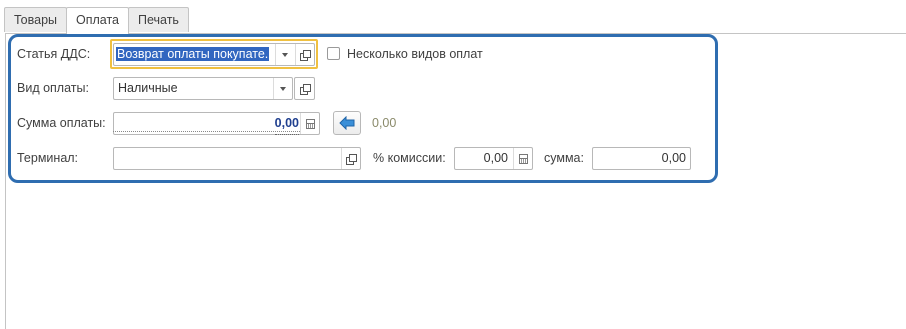 The height and width of the screenshot is (329, 906). What do you see at coordinates (333, 53) in the screenshot?
I see `multi-payment-checkbox` at bounding box center [333, 53].